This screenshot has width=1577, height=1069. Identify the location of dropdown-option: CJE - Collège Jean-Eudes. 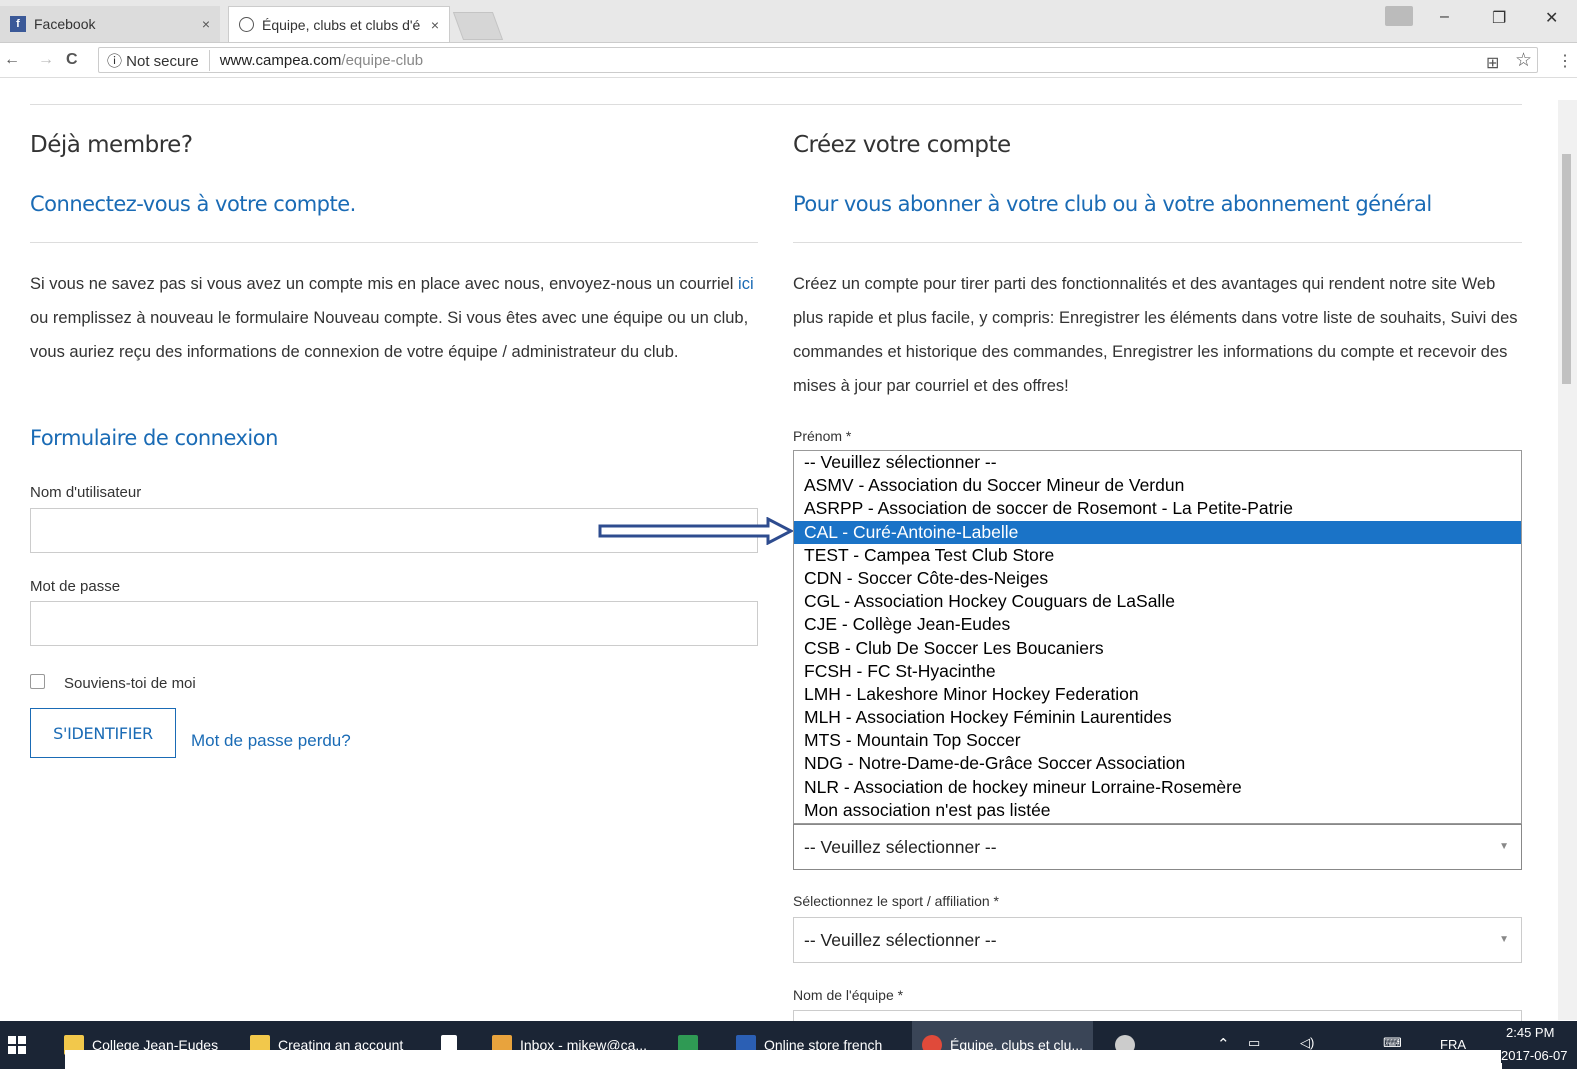
(1157, 624).